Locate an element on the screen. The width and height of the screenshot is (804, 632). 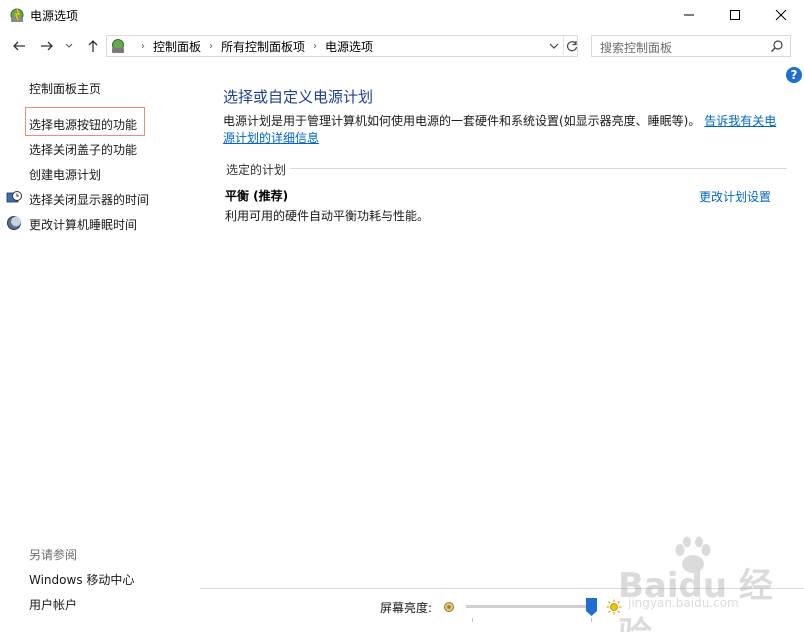
sidebar-item-display-off: 选择关闭显示器的时间 is located at coordinates (89, 199).